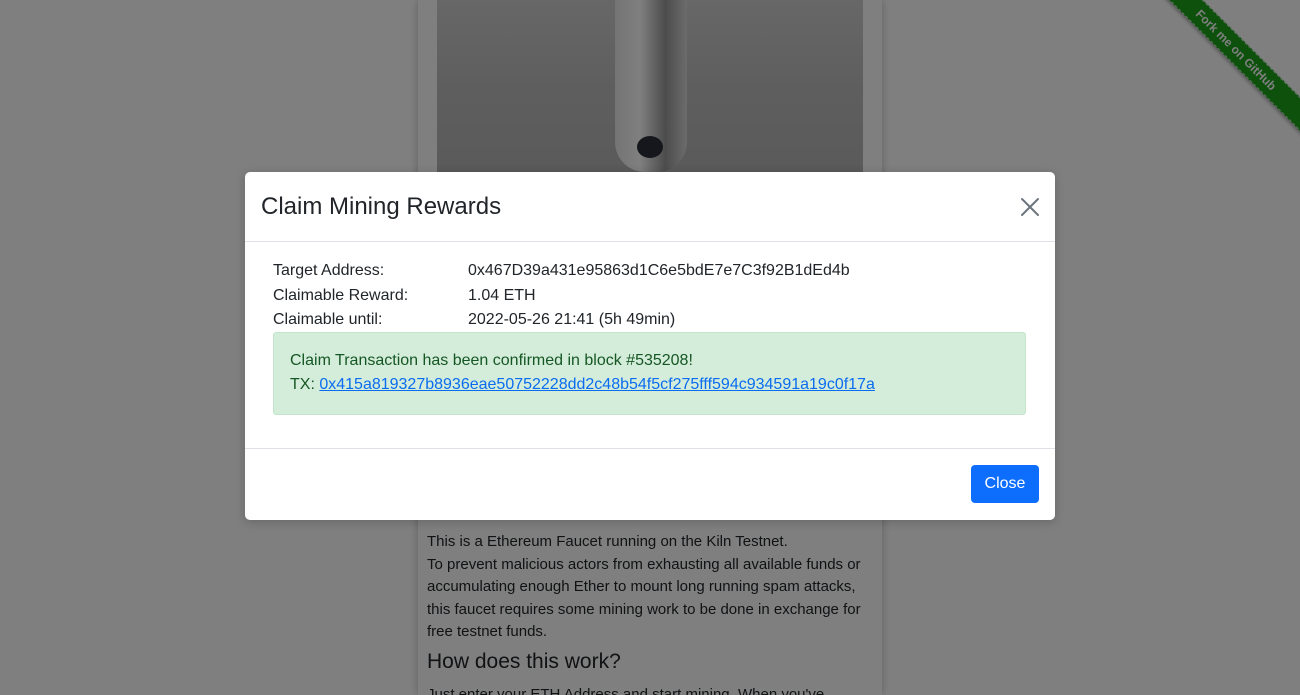 Image resolution: width=1300 pixels, height=695 pixels. I want to click on row-label: Claimable Reward:, so click(341, 295).